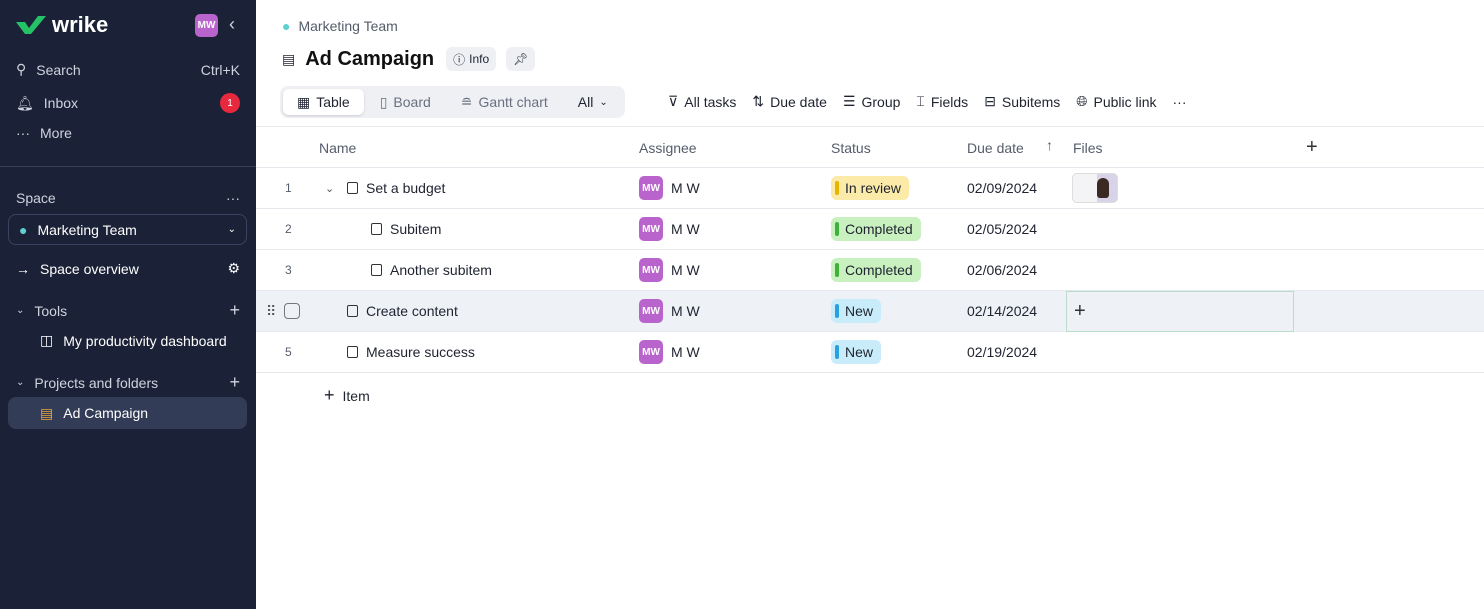 The image size is (1484, 609). I want to click on add-file-cell: +, so click(1180, 311).